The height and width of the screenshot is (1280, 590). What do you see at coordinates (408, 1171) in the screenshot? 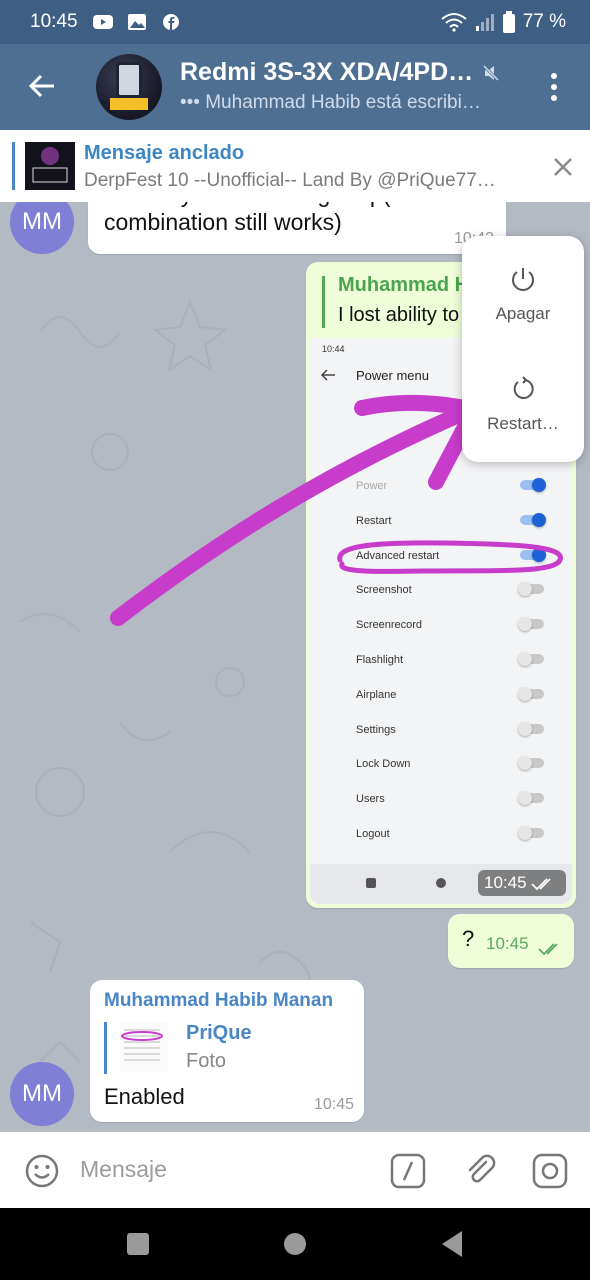
I see `bot-commands-icon` at bounding box center [408, 1171].